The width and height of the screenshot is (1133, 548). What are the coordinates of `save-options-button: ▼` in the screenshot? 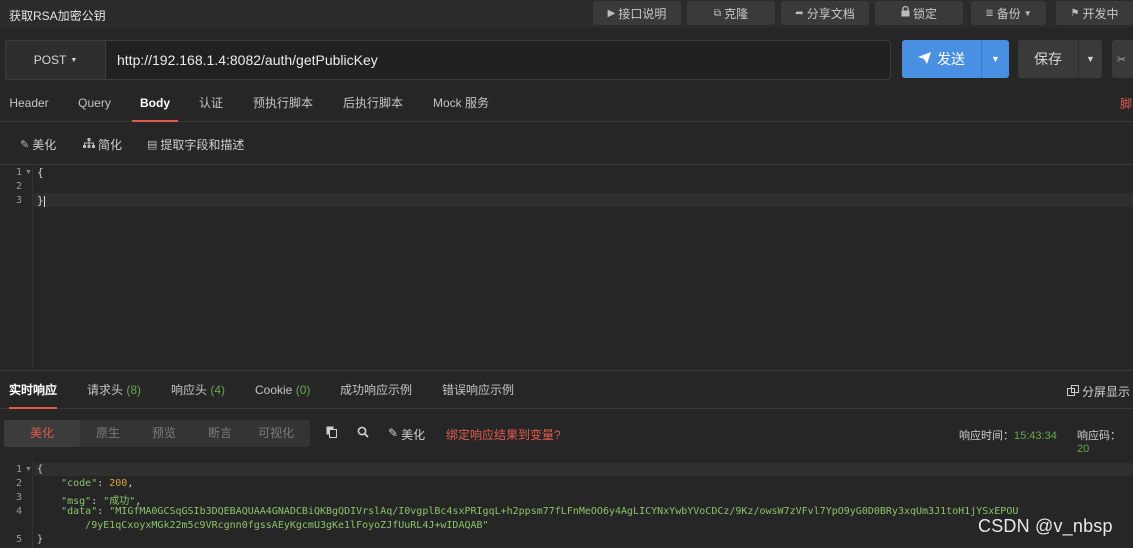 It's located at (1090, 59).